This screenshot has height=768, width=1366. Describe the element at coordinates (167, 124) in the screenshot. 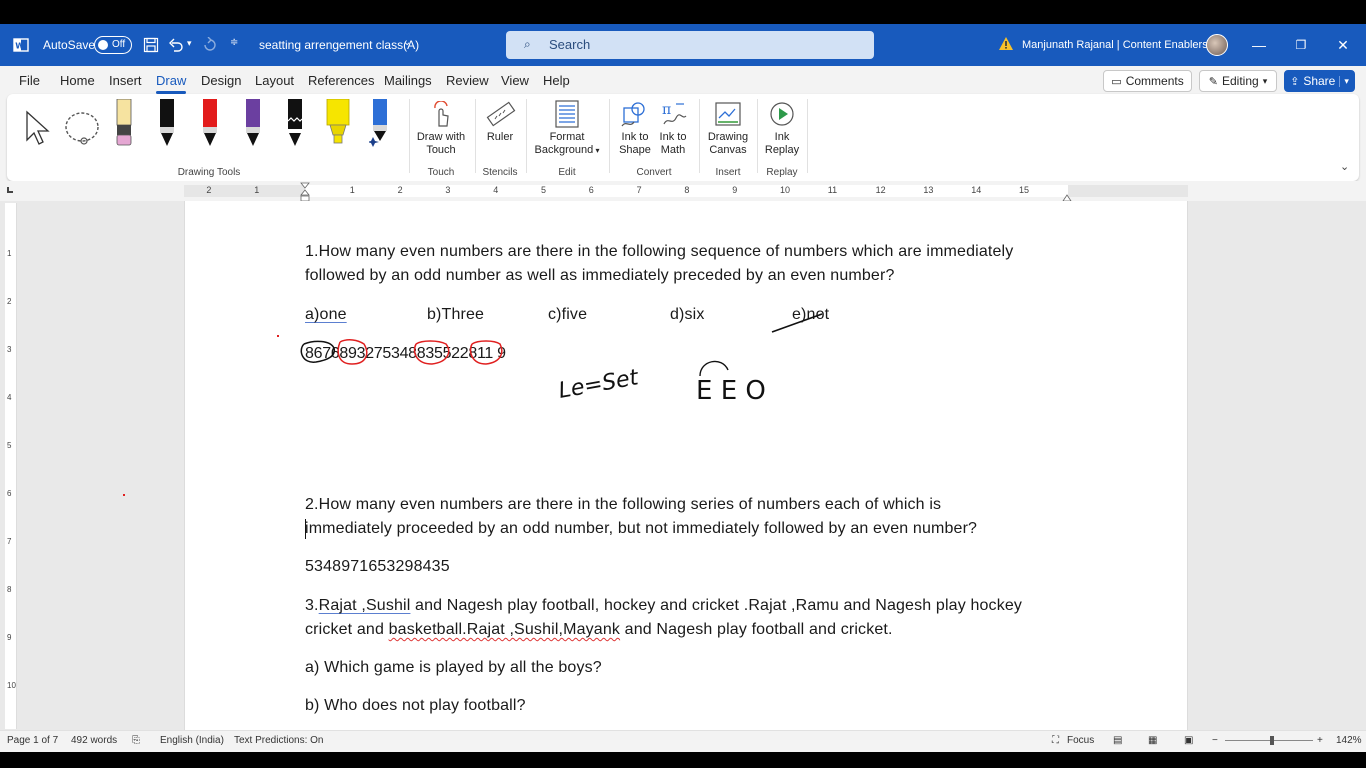

I see `pen-black-icon` at that location.